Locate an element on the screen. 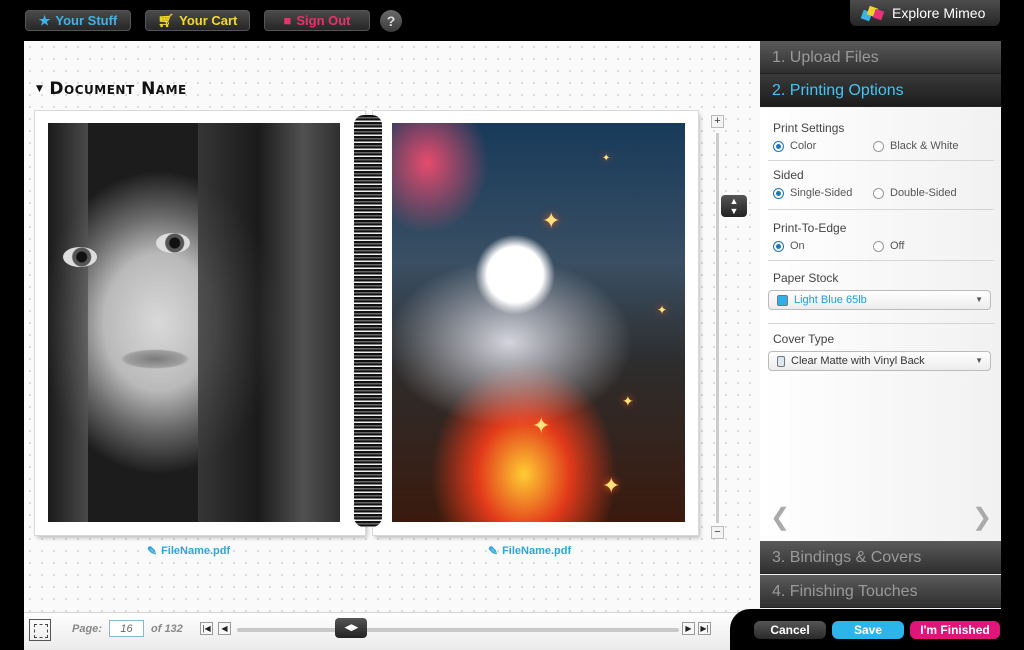  explore-mimeo-button: Explore Mimeo is located at coordinates (925, 13).